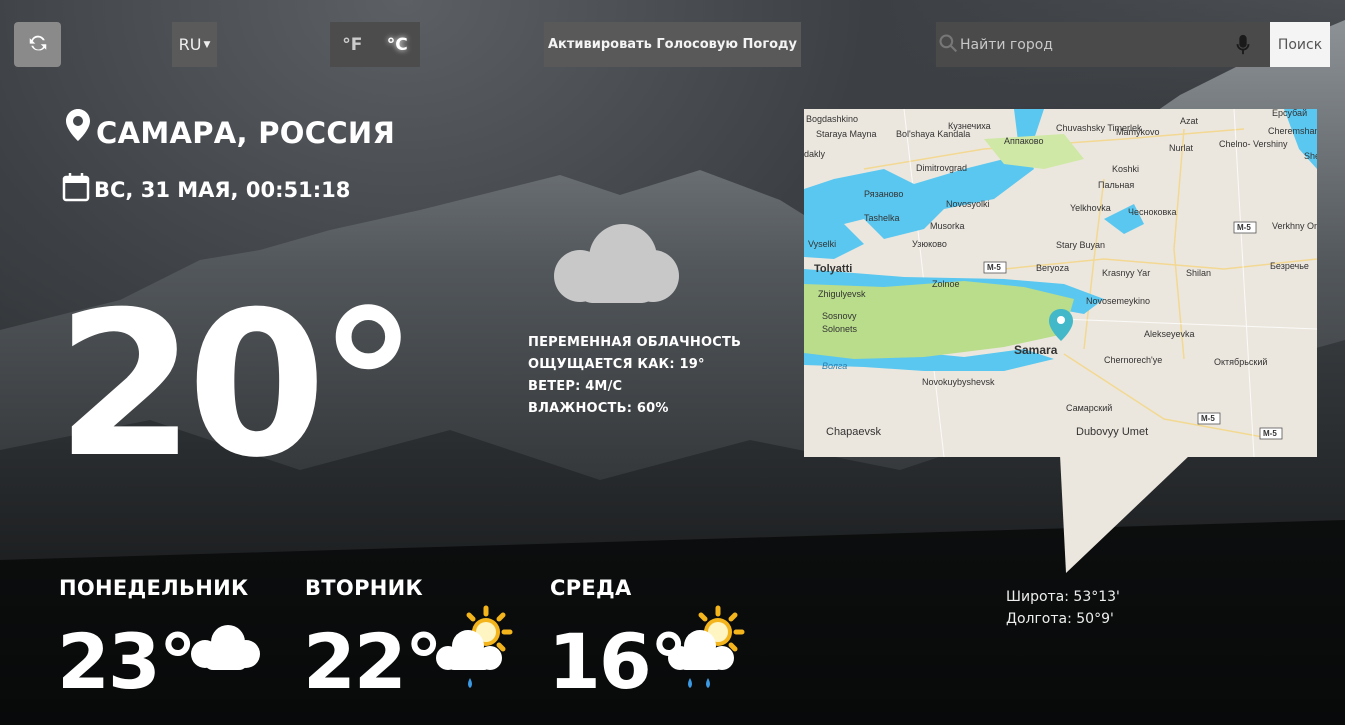  I want to click on fahrenheit-button: °F, so click(352, 45).